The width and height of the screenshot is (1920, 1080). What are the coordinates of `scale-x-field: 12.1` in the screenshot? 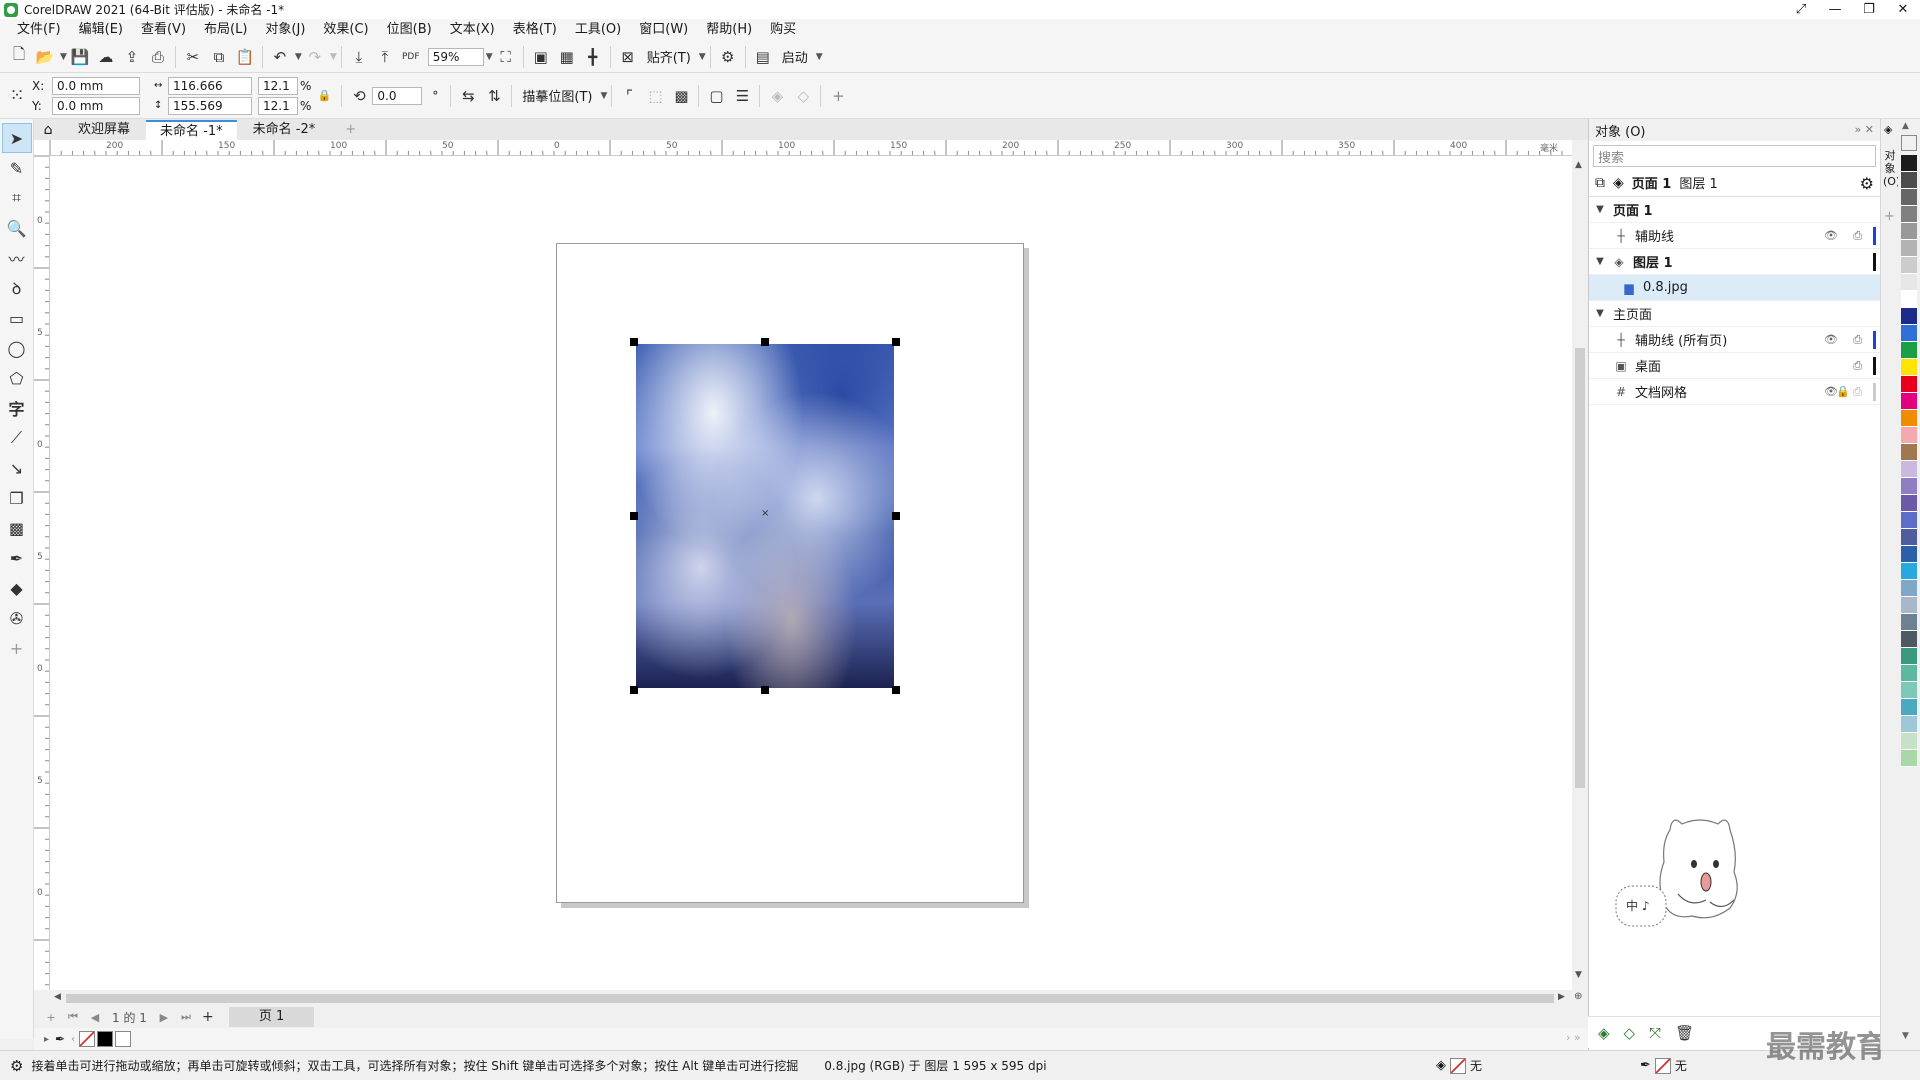 It's located at (278, 85).